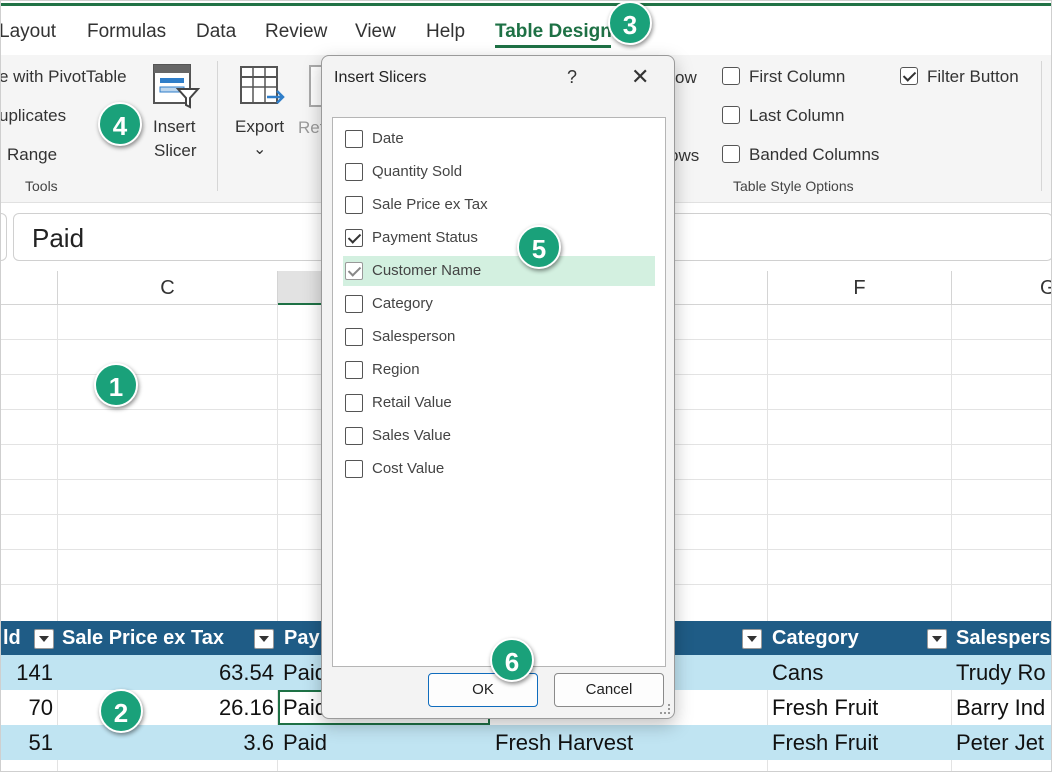 The image size is (1052, 772). I want to click on field-item-retail-value: Retail Value, so click(499, 403).